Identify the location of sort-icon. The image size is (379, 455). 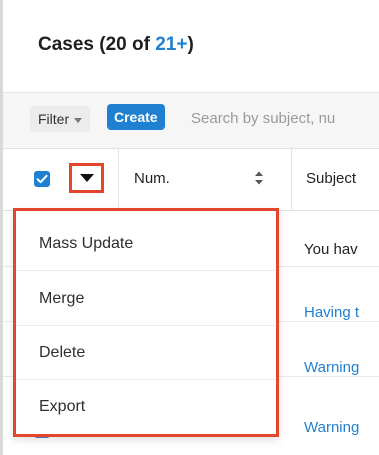
(259, 178).